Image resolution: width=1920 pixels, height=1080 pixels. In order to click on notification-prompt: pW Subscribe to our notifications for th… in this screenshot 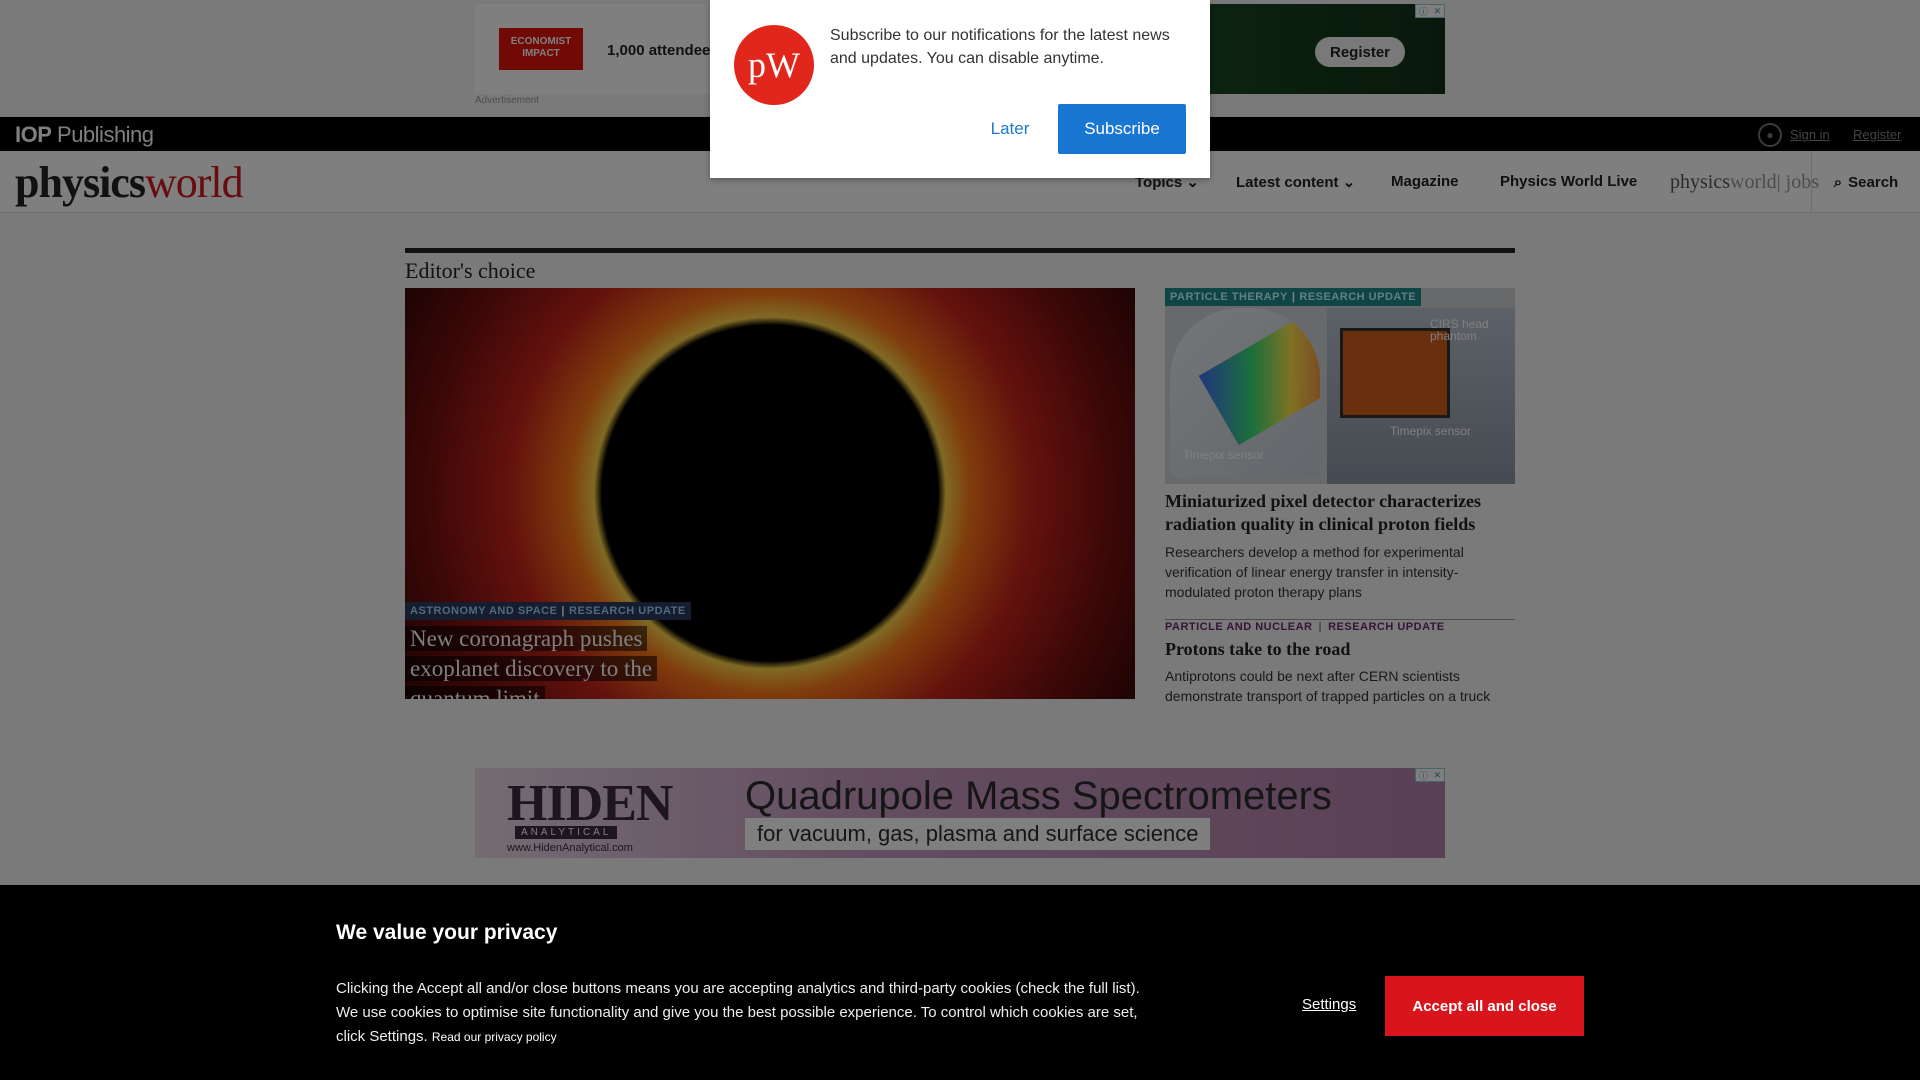, I will do `click(960, 89)`.